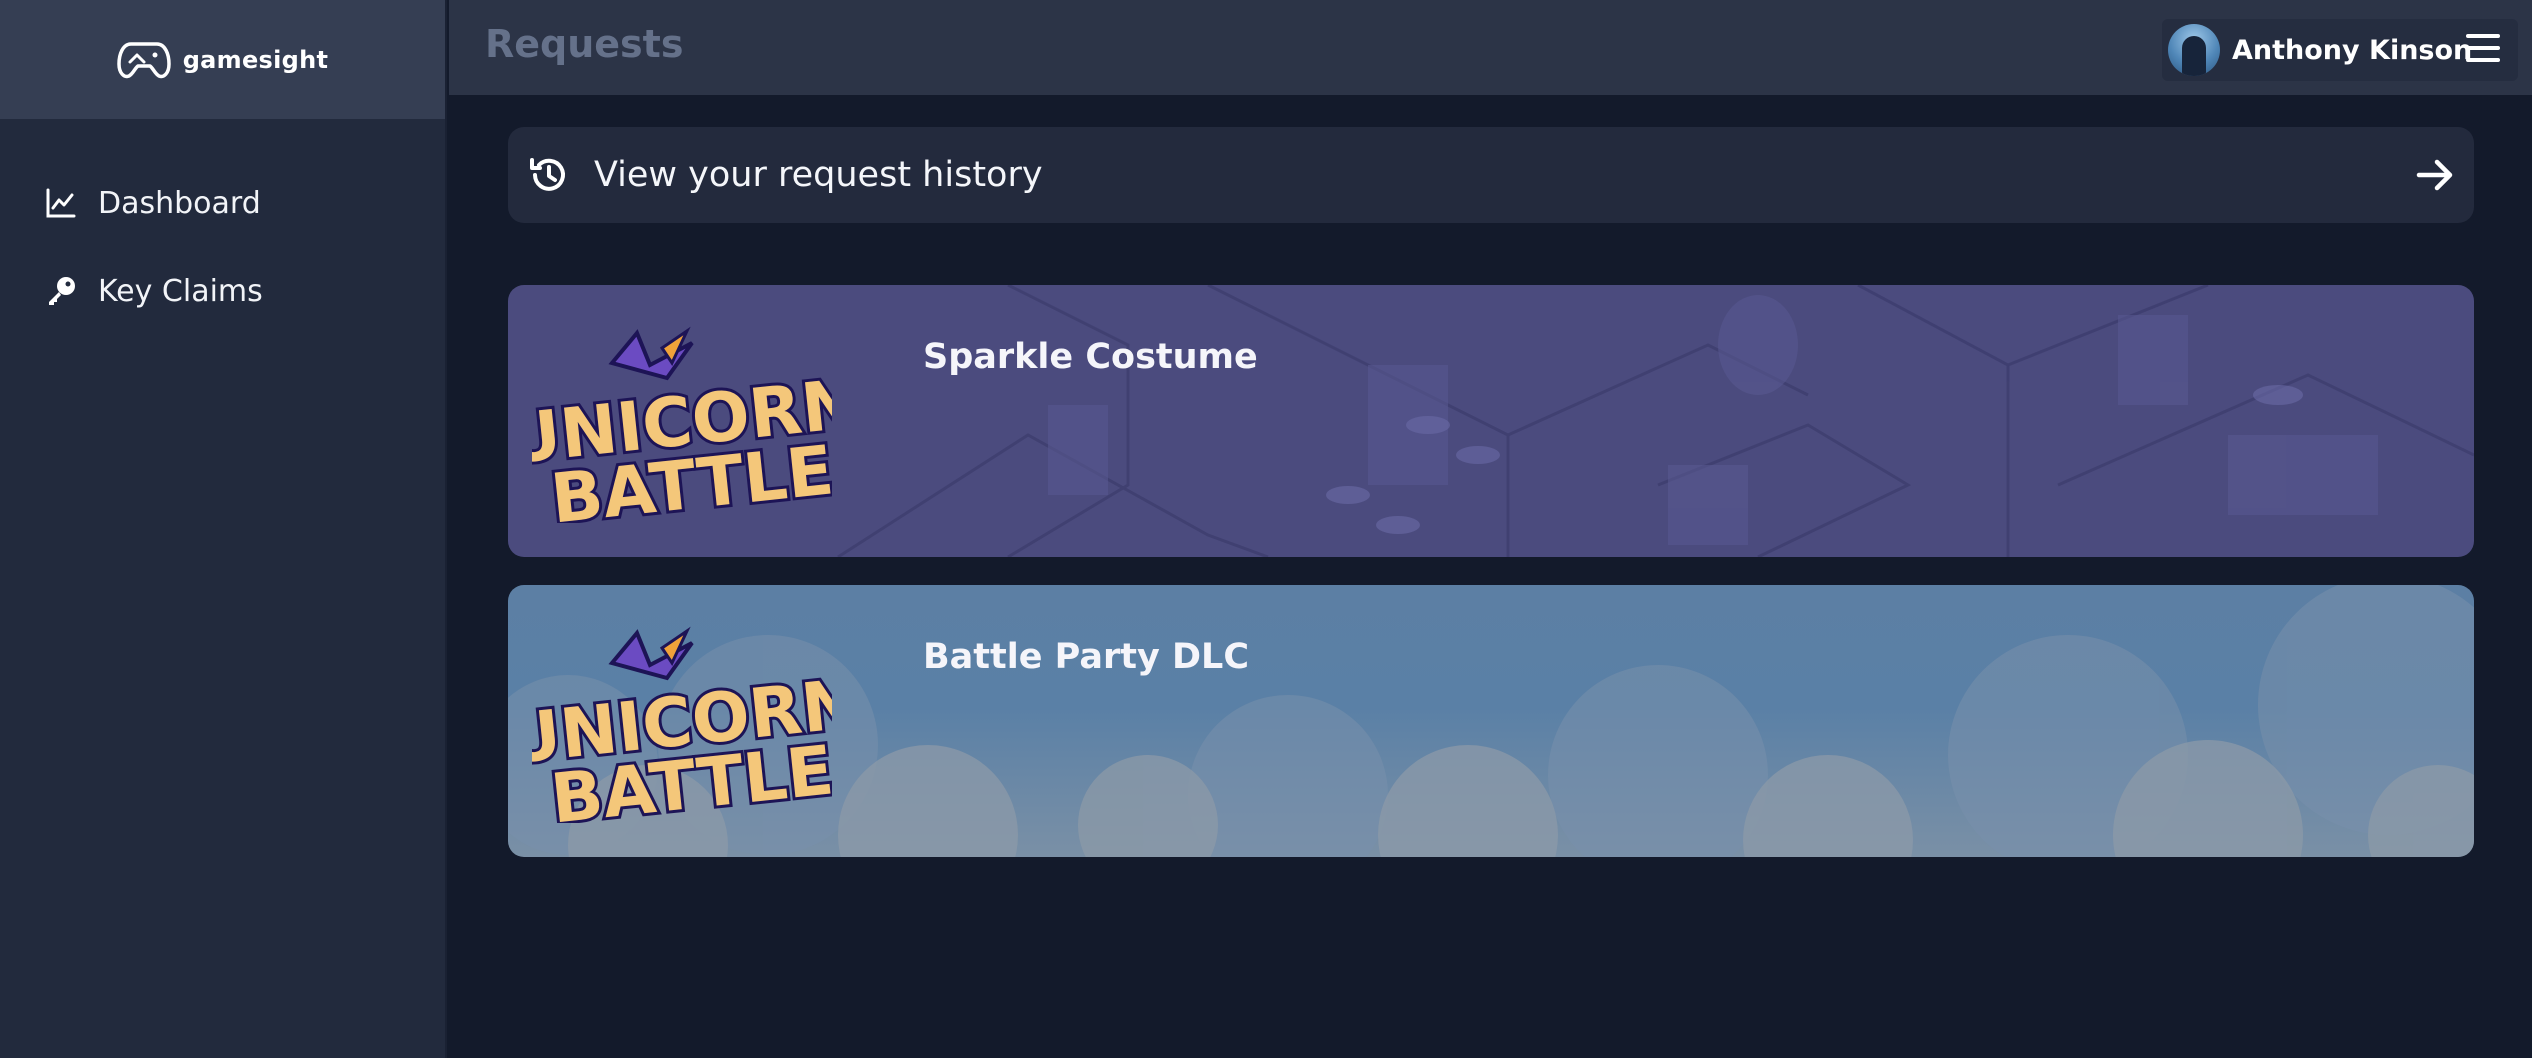  Describe the element at coordinates (2194, 50) in the screenshot. I see `avatar` at that location.